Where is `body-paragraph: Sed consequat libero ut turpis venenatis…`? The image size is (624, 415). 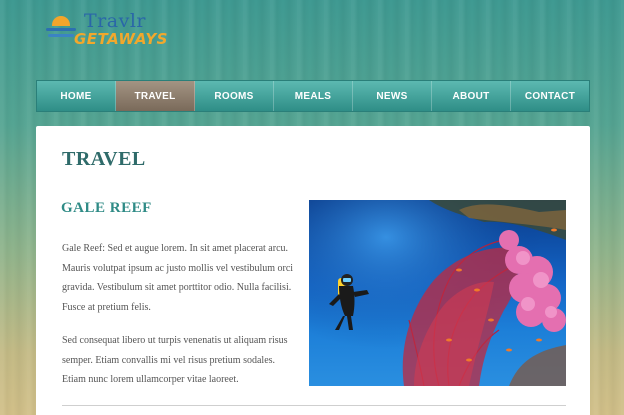
body-paragraph: Sed consequat libero ut turpis venenatis… is located at coordinates (175, 360).